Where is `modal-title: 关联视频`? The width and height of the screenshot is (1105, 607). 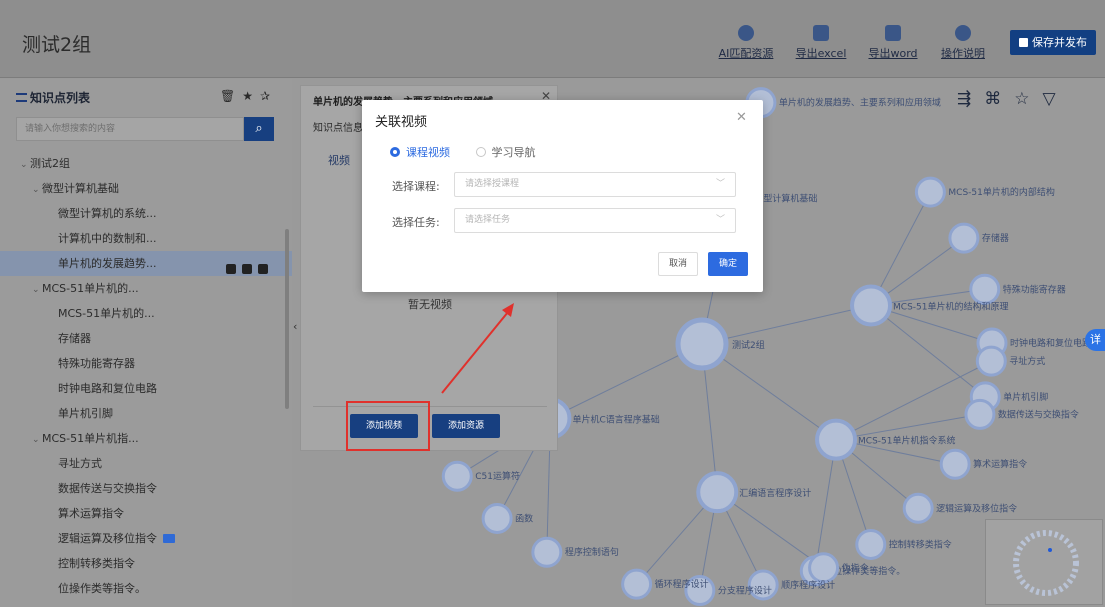 modal-title: 关联视频 is located at coordinates (401, 122).